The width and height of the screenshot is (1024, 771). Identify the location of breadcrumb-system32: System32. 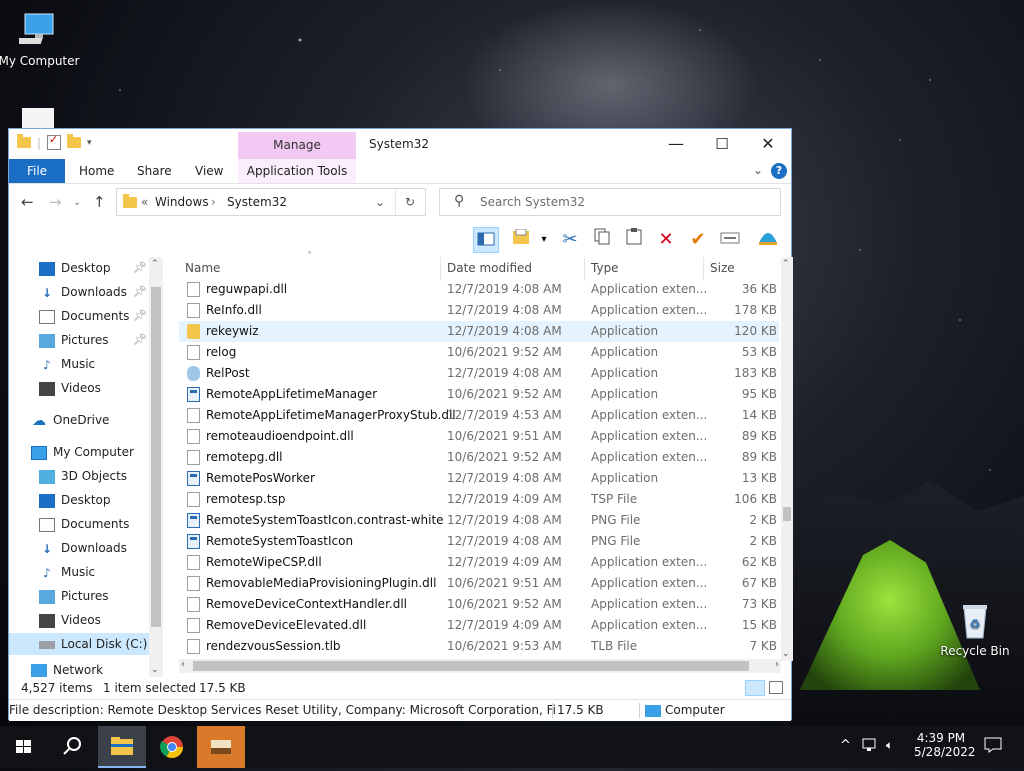
(257, 202).